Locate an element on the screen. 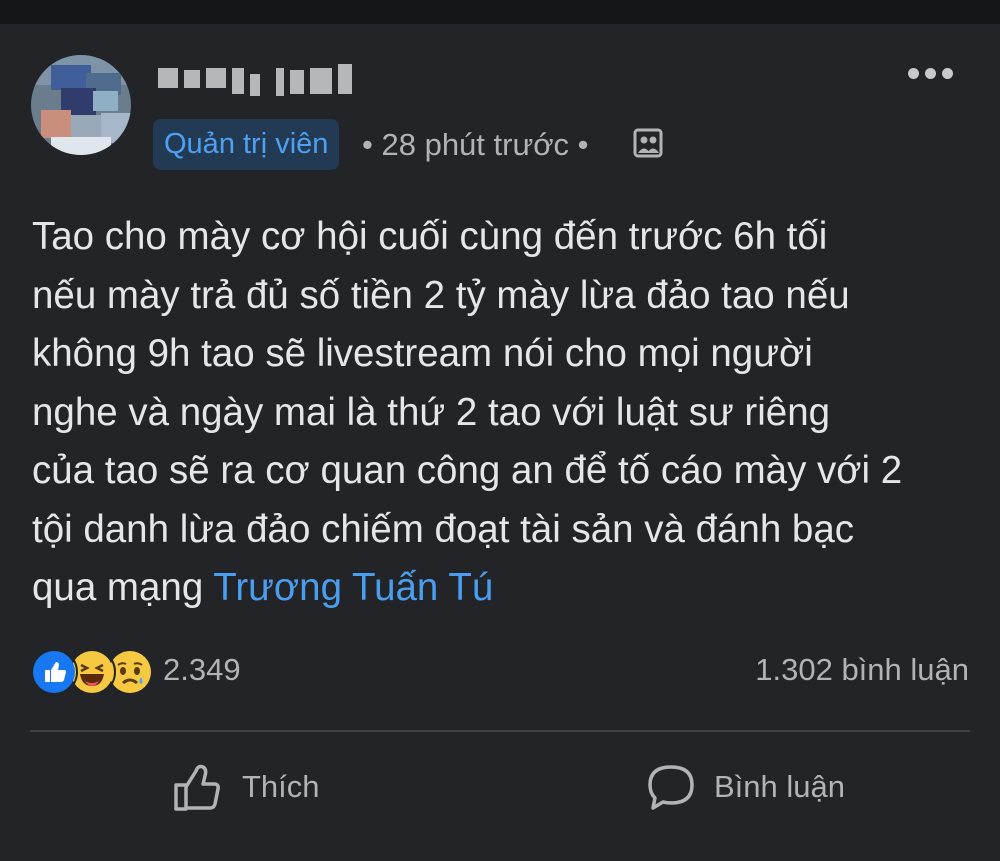  comment-button: Bình luận is located at coordinates (755, 787).